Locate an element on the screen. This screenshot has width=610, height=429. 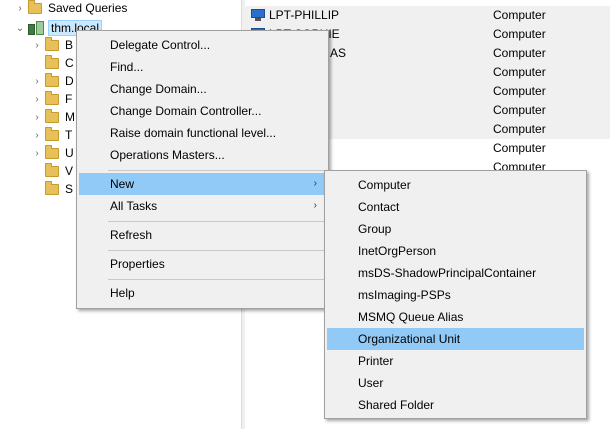
tree-item-ou: › M is located at coordinates (53, 117).